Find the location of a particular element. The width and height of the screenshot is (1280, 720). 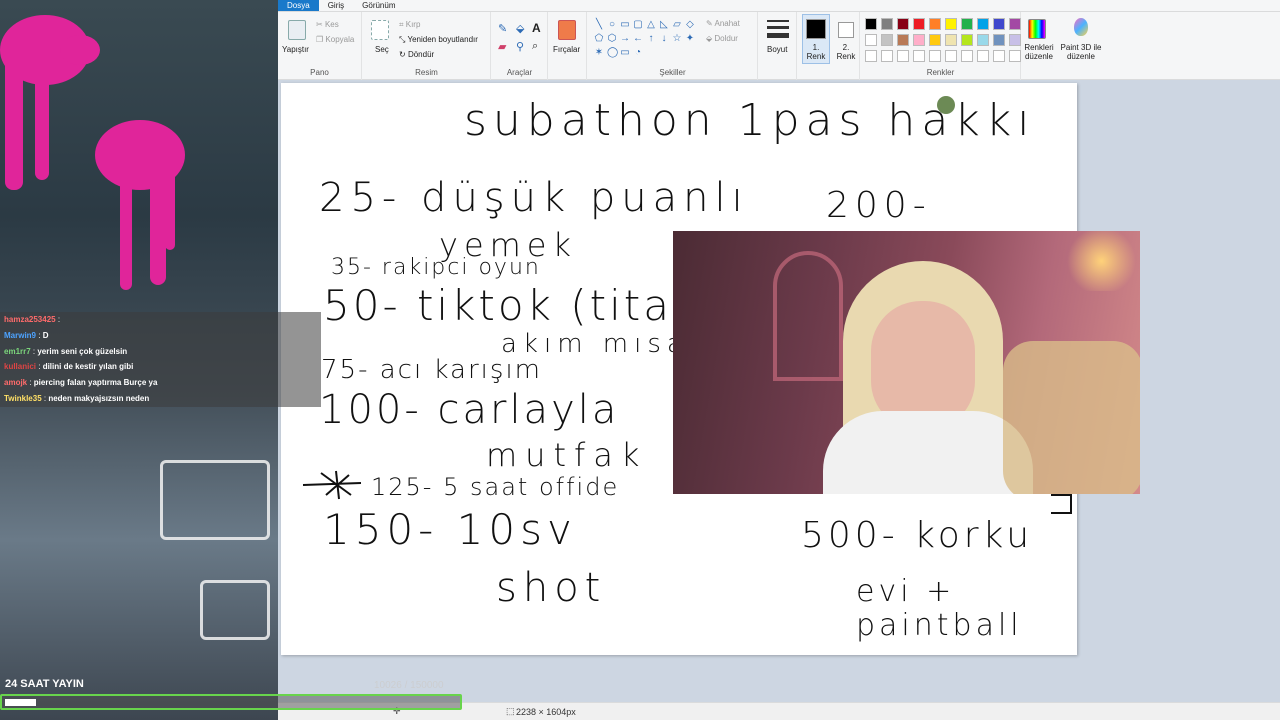

rotate-icon: ↻ is located at coordinates (403, 54).